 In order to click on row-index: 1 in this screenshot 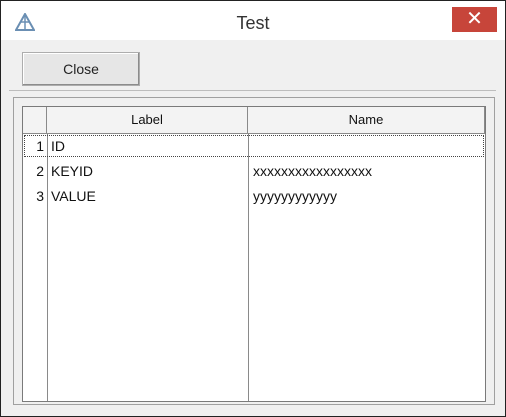, I will do `click(40, 146)`.